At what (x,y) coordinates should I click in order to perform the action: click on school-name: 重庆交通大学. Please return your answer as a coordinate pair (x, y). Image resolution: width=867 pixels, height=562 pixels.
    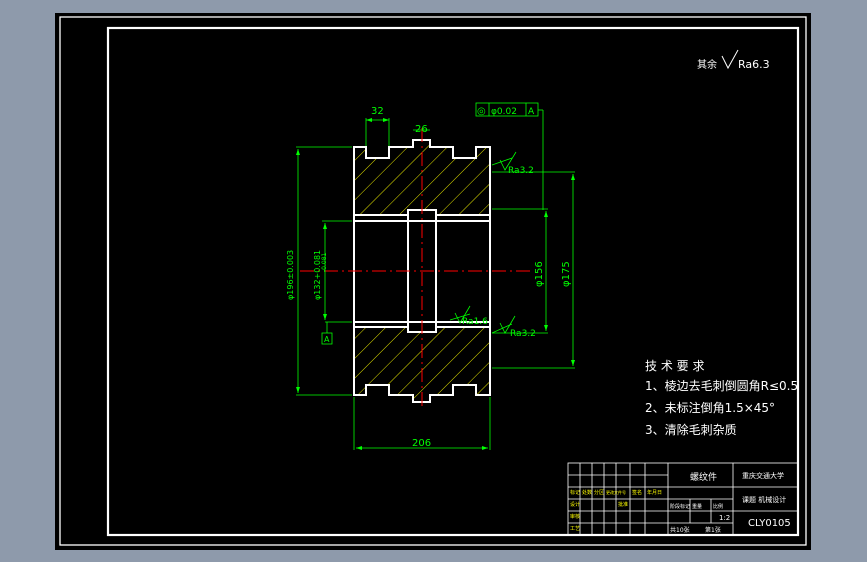
    Looking at the image, I should click on (763, 475).